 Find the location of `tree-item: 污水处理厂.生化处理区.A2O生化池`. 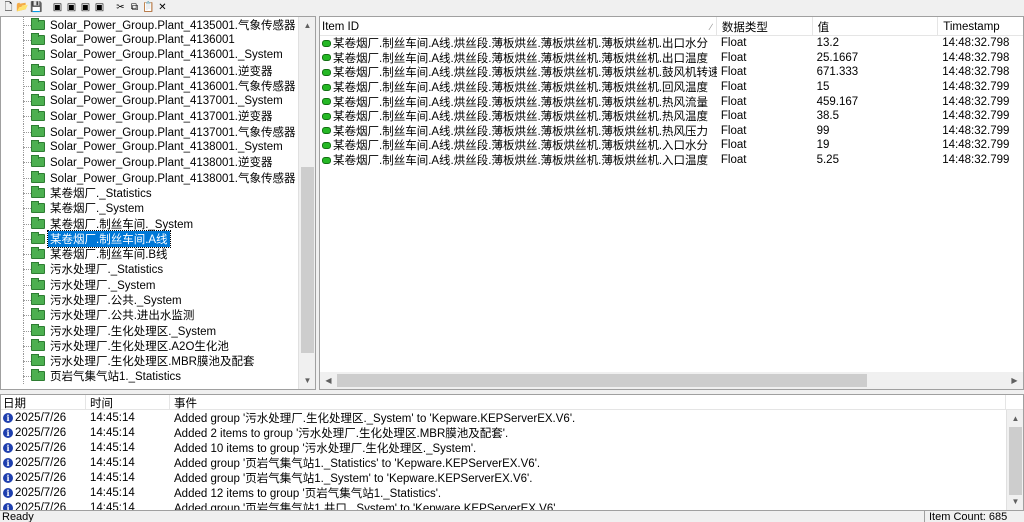

tree-item: 污水处理厂.生化处理区.A2O生化池 is located at coordinates (149, 346).